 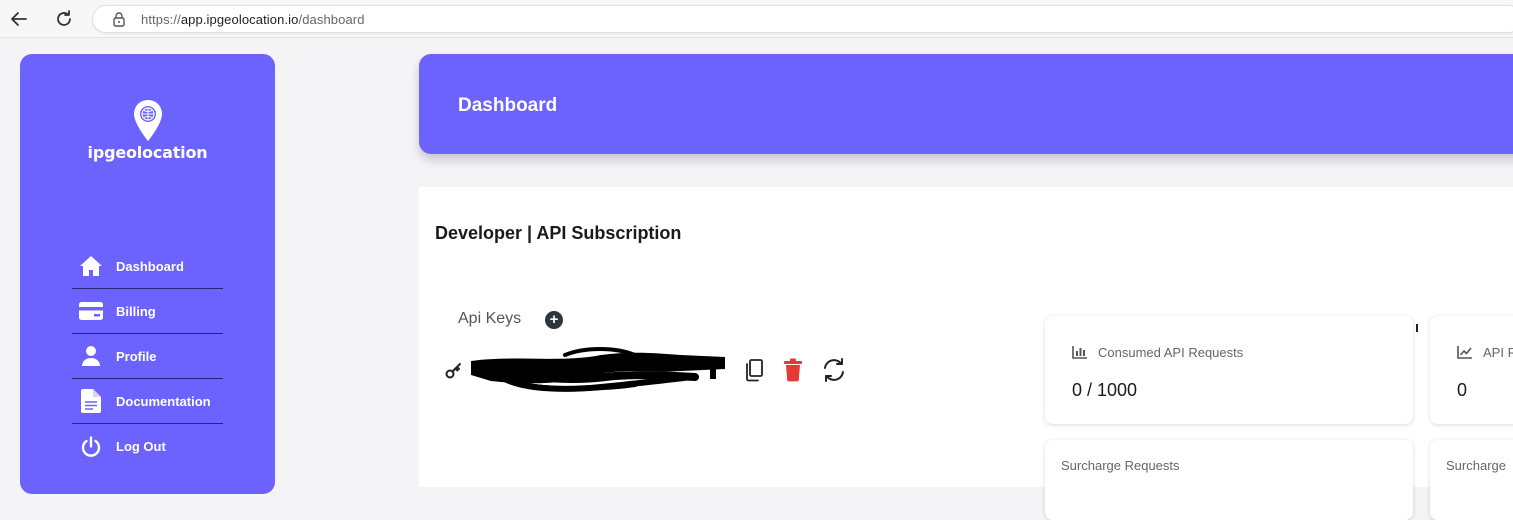 What do you see at coordinates (136, 356) in the screenshot?
I see `sidebar-item-label: Profile` at bounding box center [136, 356].